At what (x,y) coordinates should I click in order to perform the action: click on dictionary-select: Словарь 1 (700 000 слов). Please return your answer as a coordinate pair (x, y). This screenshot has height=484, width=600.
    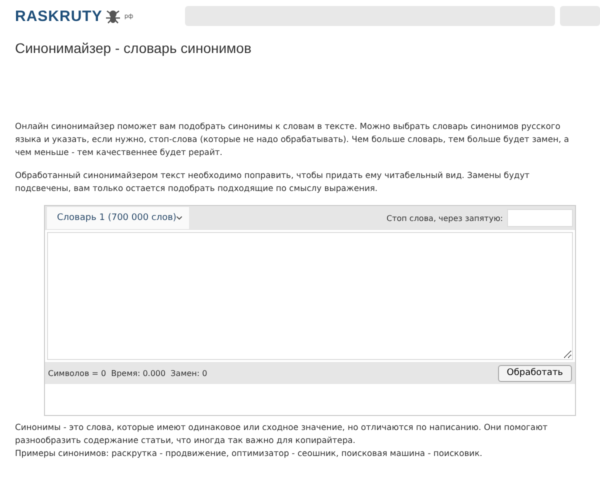
    Looking at the image, I should click on (118, 218).